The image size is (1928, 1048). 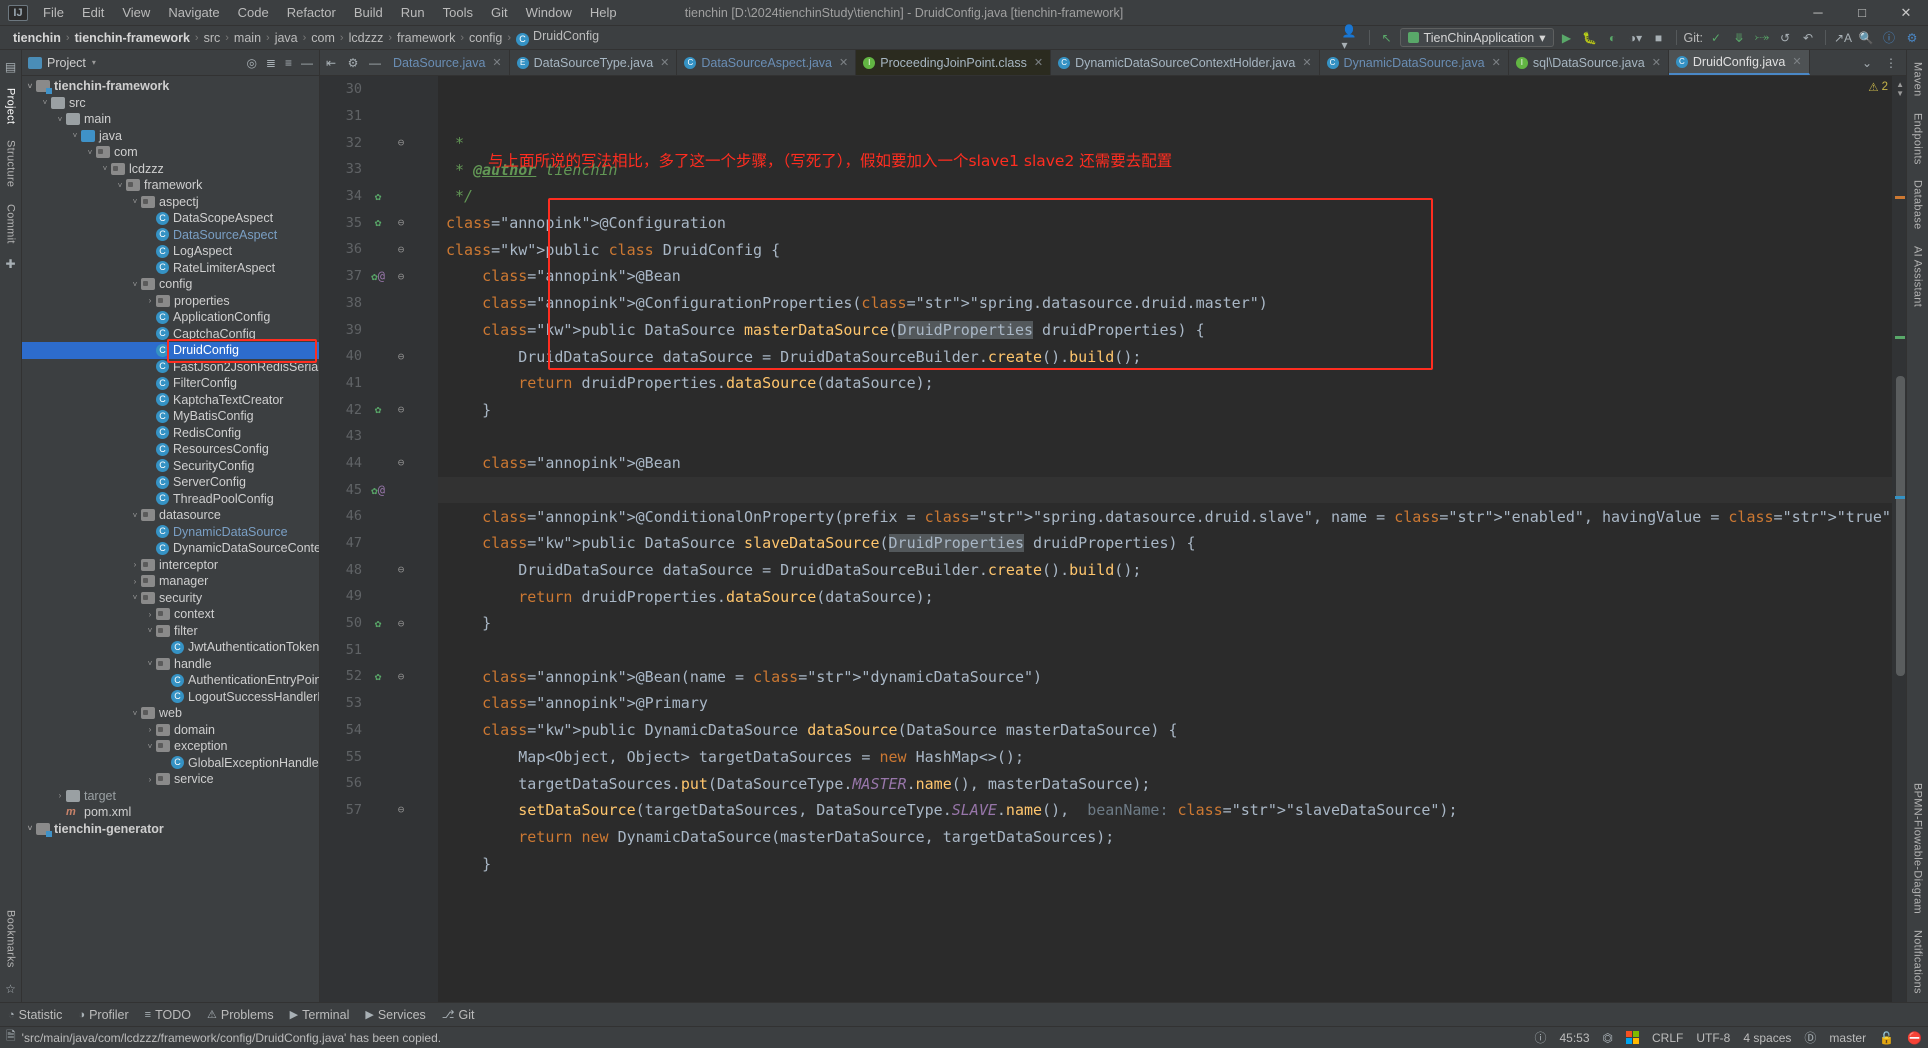 I want to click on menu-code: Code, so click(x=253, y=12).